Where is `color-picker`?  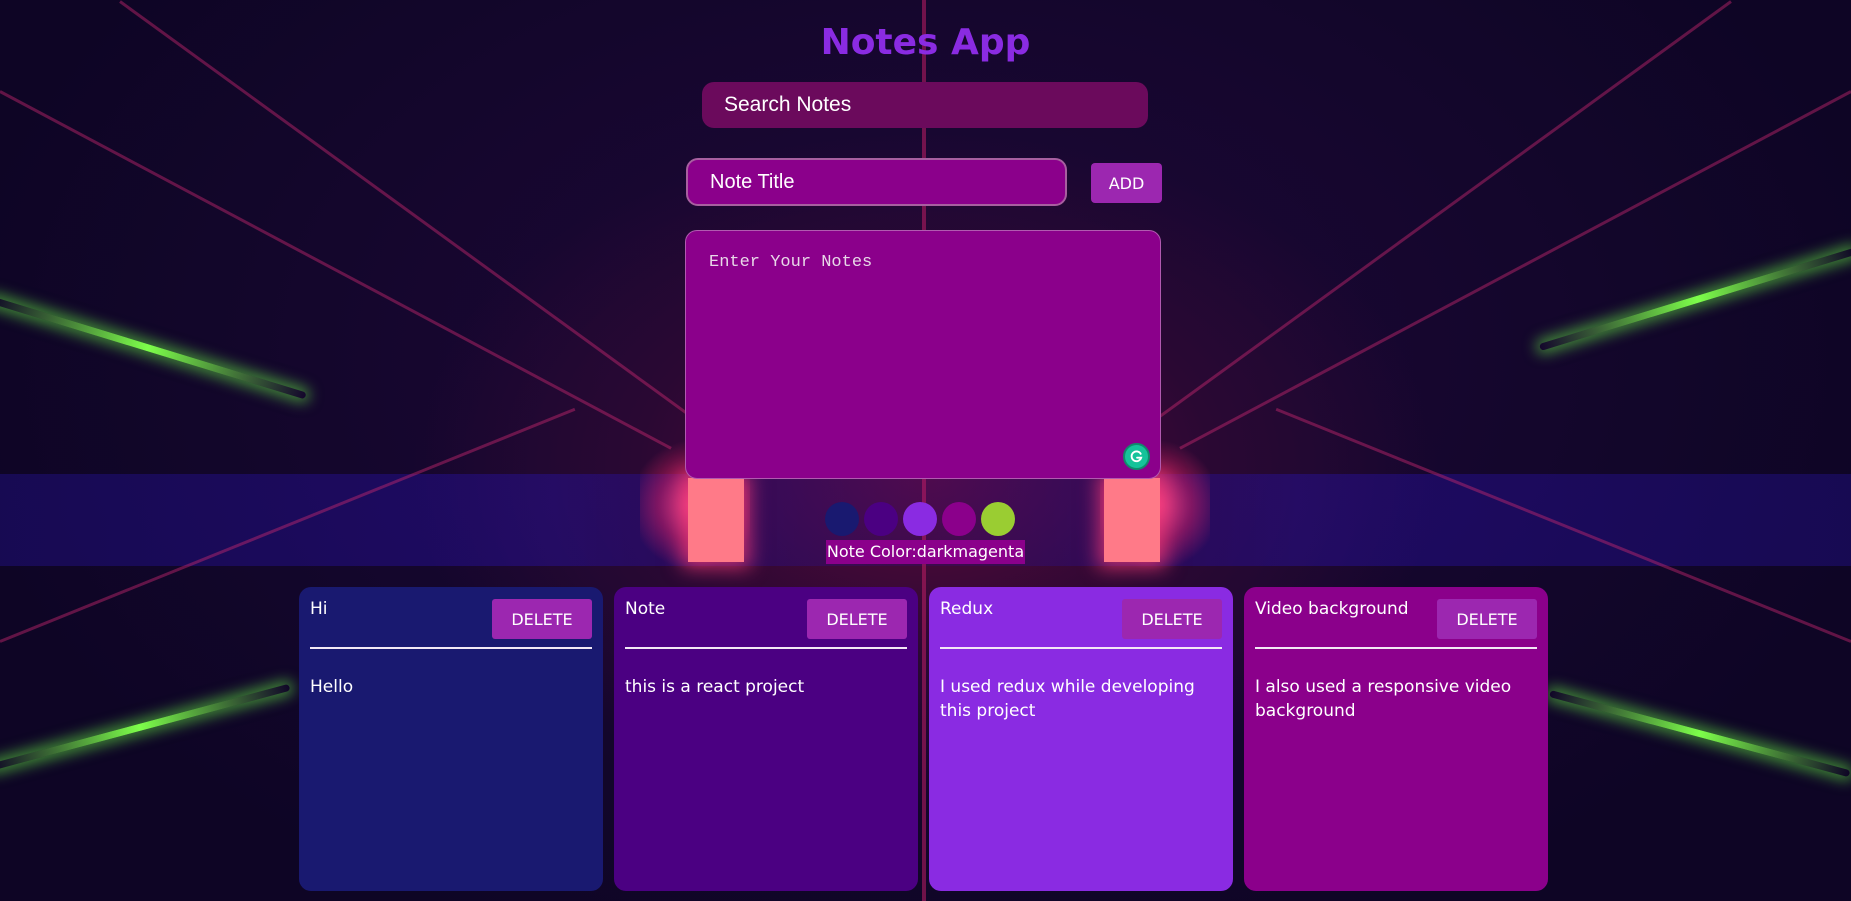 color-picker is located at coordinates (920, 519).